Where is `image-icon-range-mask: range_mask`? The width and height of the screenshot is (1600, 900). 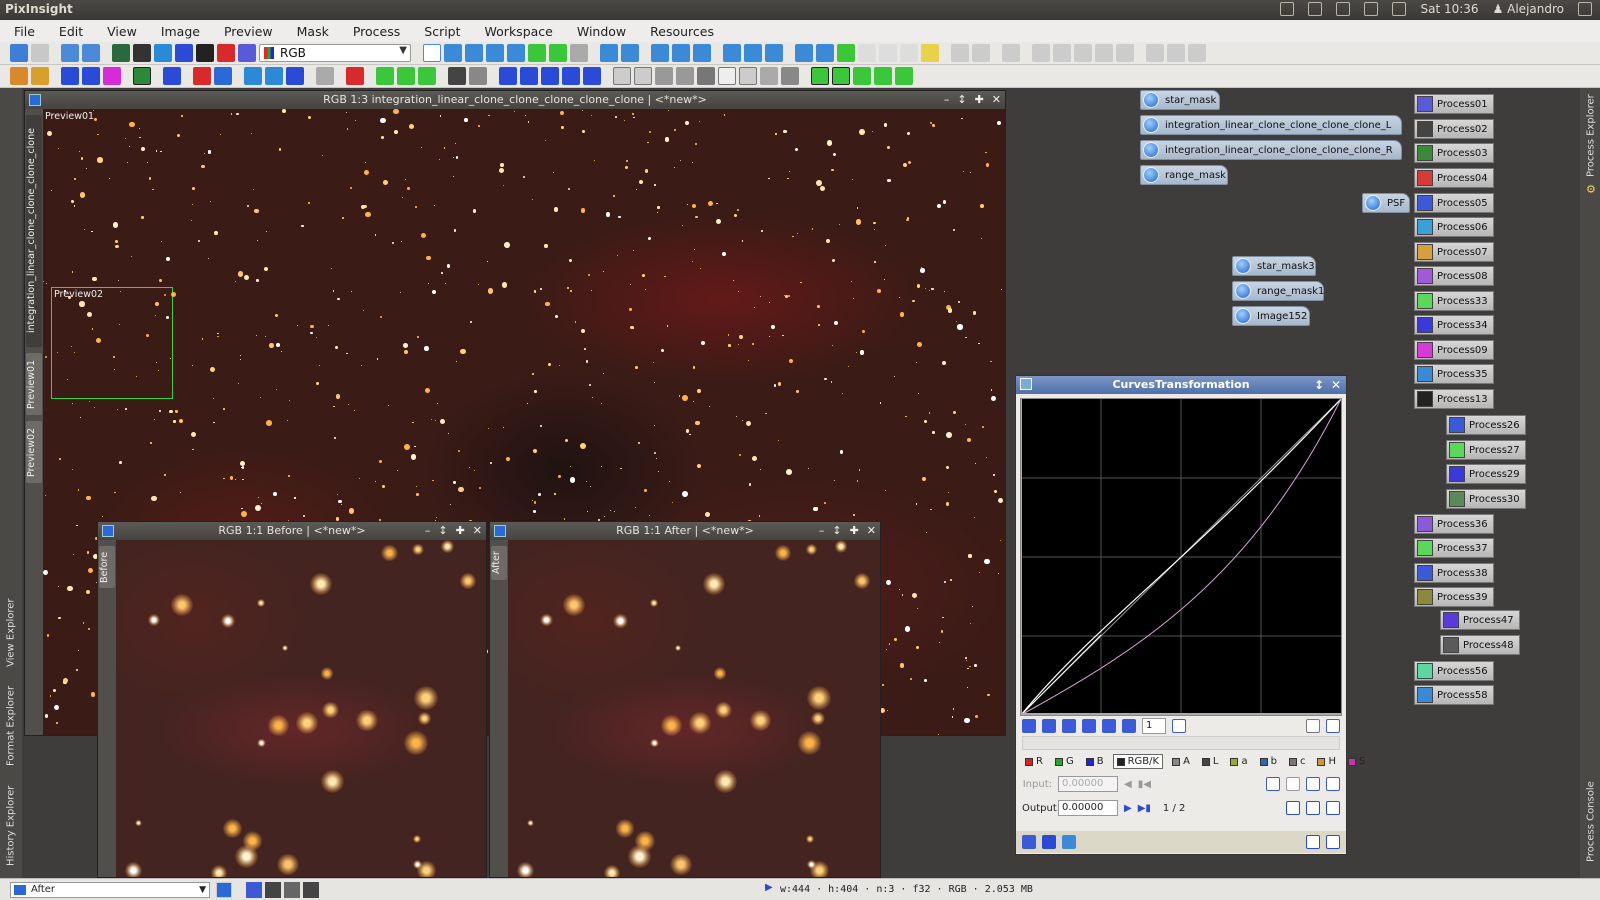 image-icon-range-mask: range_mask is located at coordinates (1184, 175).